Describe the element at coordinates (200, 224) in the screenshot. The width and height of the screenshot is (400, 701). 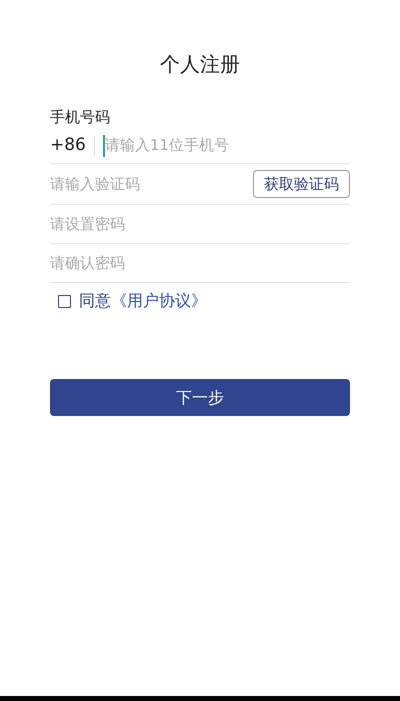
I see `password-field: 请设置密码` at that location.